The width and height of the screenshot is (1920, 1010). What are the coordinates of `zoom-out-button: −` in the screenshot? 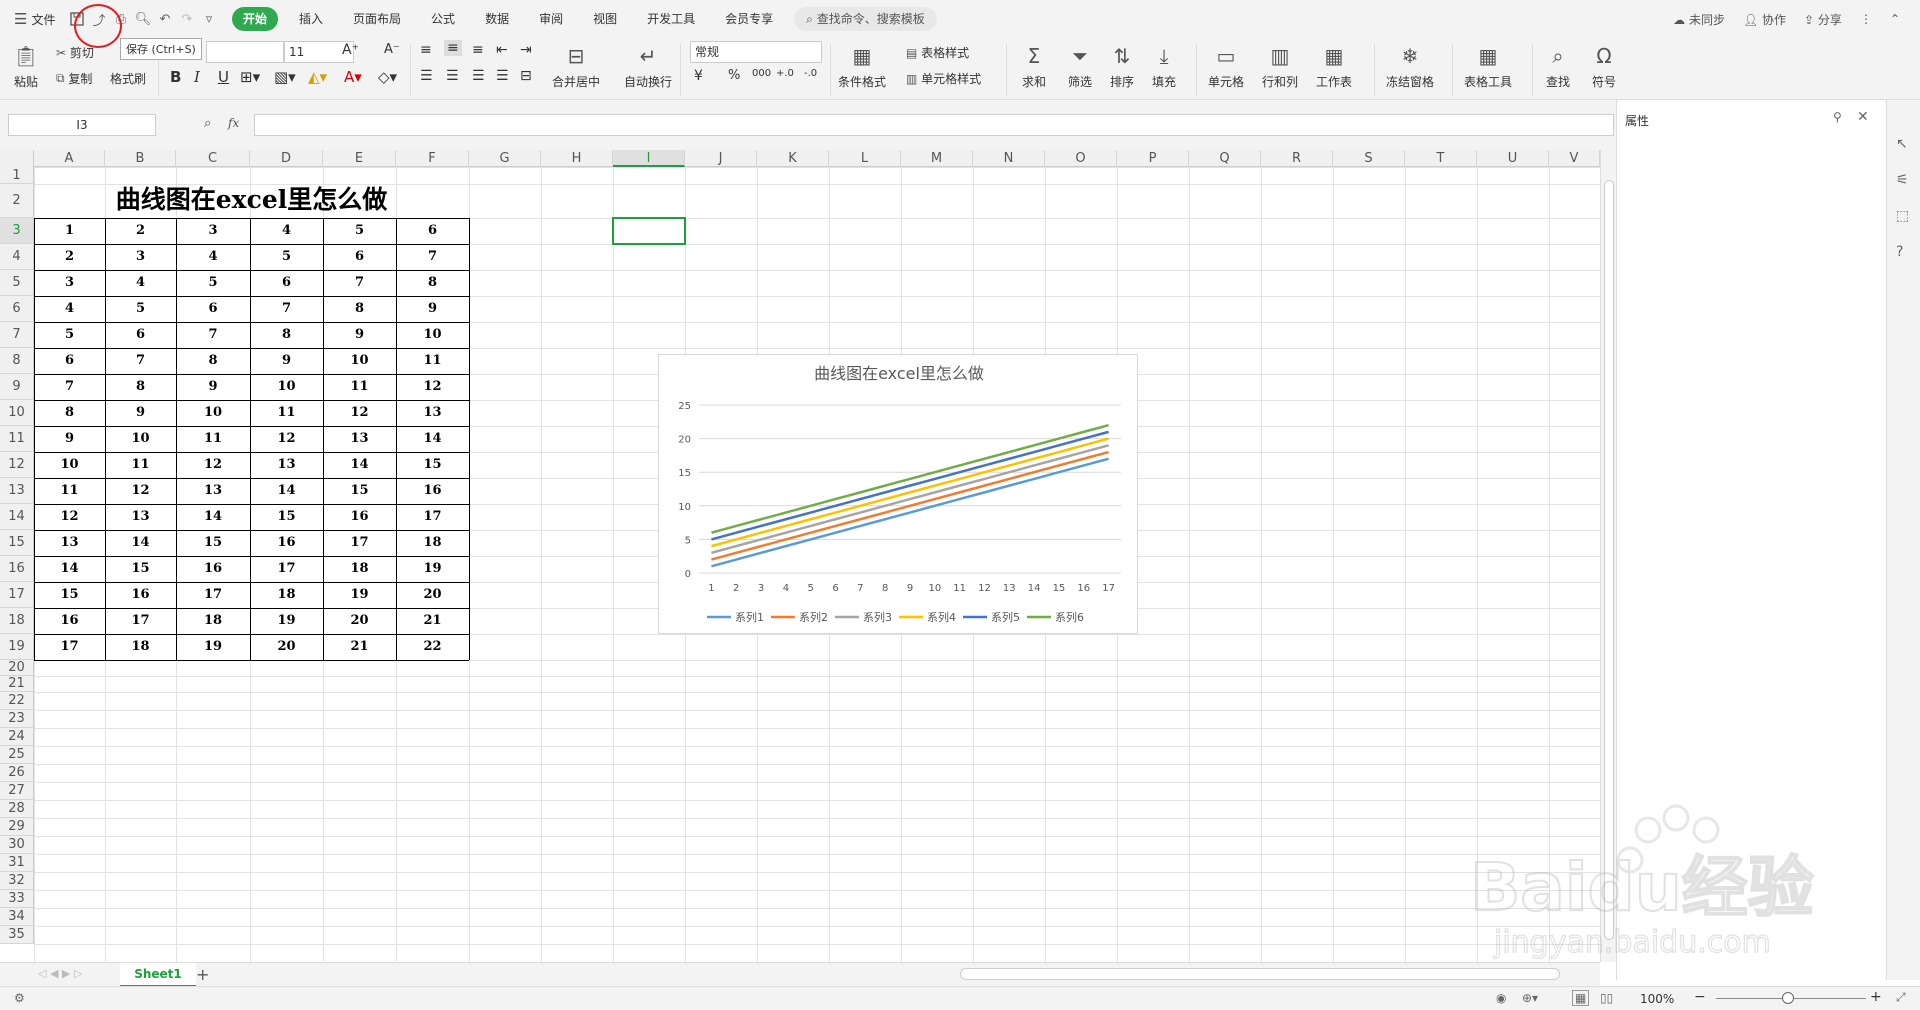 It's located at (1700, 997).